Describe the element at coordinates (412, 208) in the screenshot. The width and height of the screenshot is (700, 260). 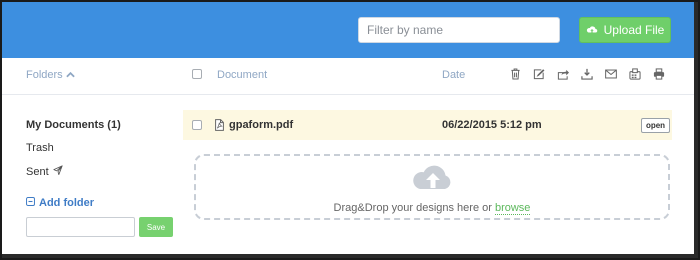
I see `dropzone-message: Drag&Drop your designs here or` at that location.